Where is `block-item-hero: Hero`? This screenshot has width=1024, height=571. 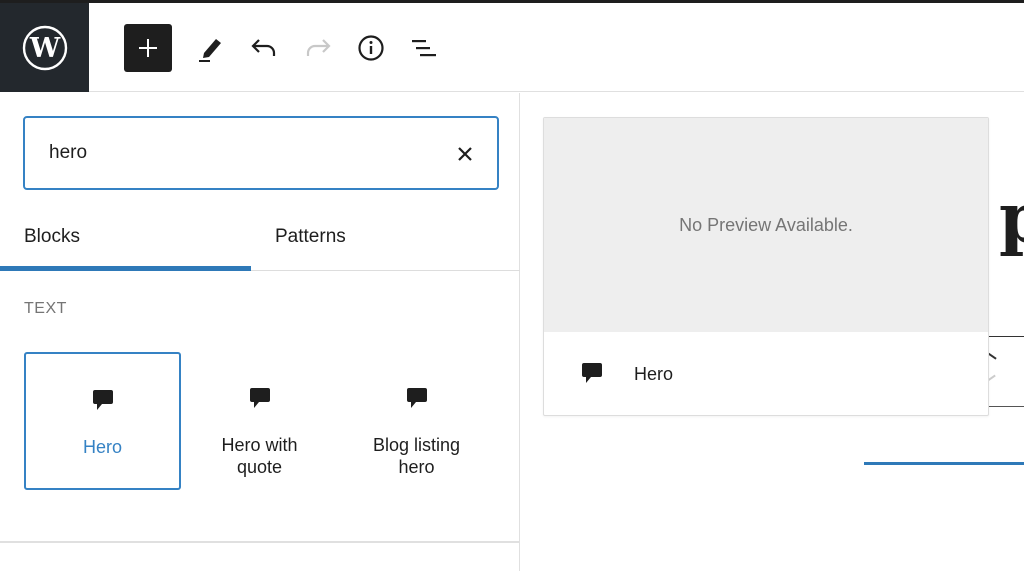
block-item-hero: Hero is located at coordinates (102, 421).